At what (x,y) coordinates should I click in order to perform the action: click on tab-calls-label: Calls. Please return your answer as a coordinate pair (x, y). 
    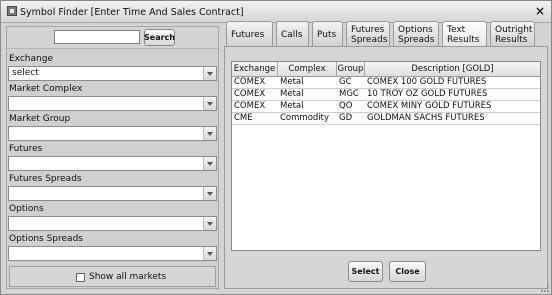
    Looking at the image, I should click on (292, 35).